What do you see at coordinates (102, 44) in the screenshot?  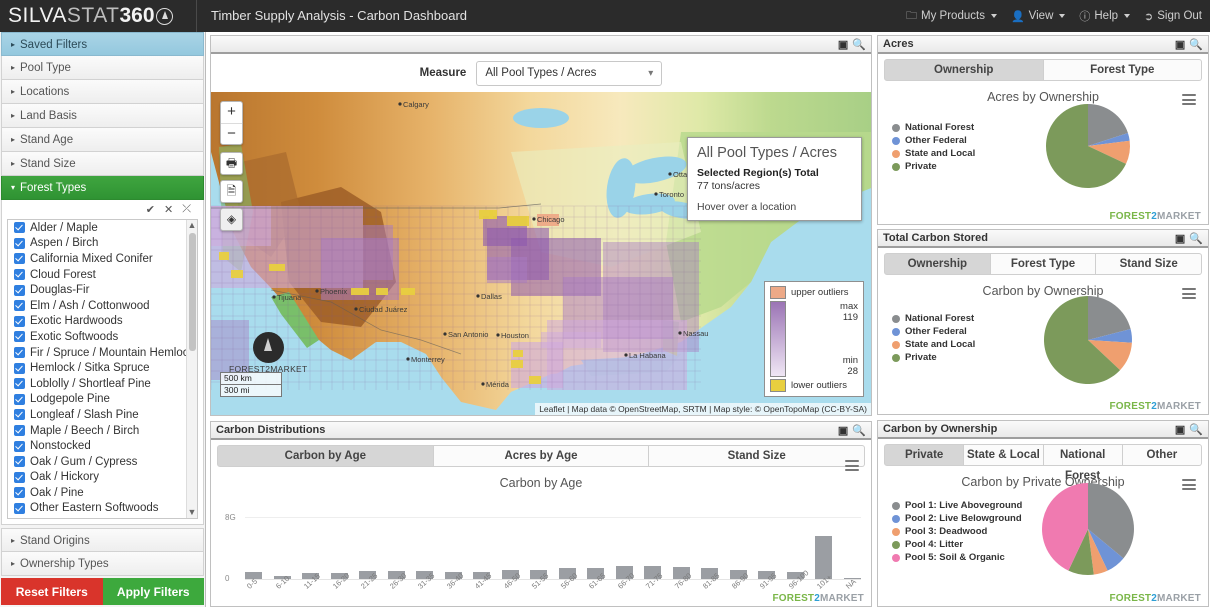 I see `sidebar-item-saved-filters: ▸Saved Filters` at bounding box center [102, 44].